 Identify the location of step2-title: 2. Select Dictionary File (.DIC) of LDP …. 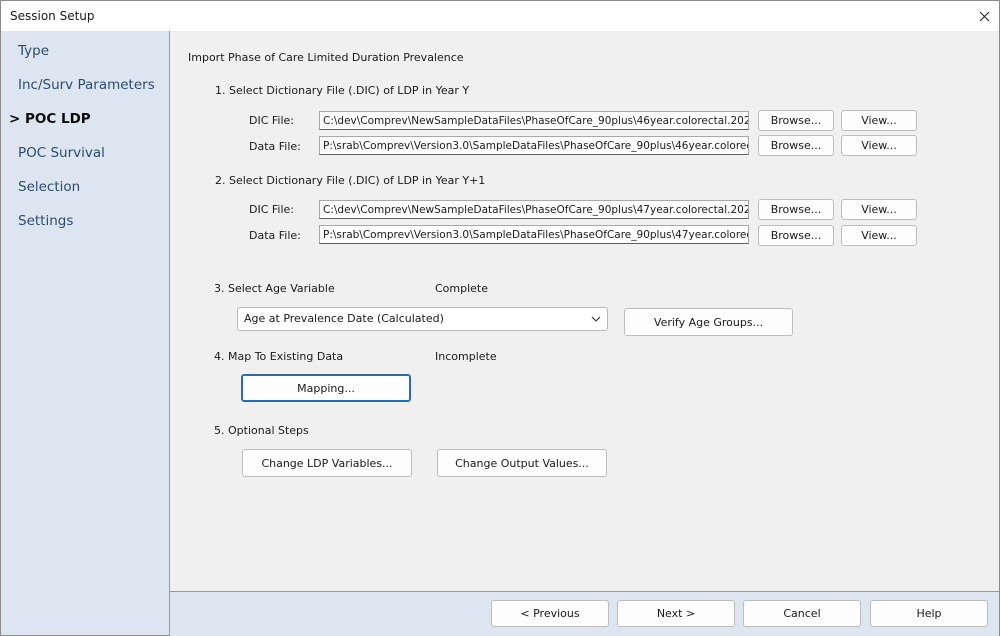
(350, 180).